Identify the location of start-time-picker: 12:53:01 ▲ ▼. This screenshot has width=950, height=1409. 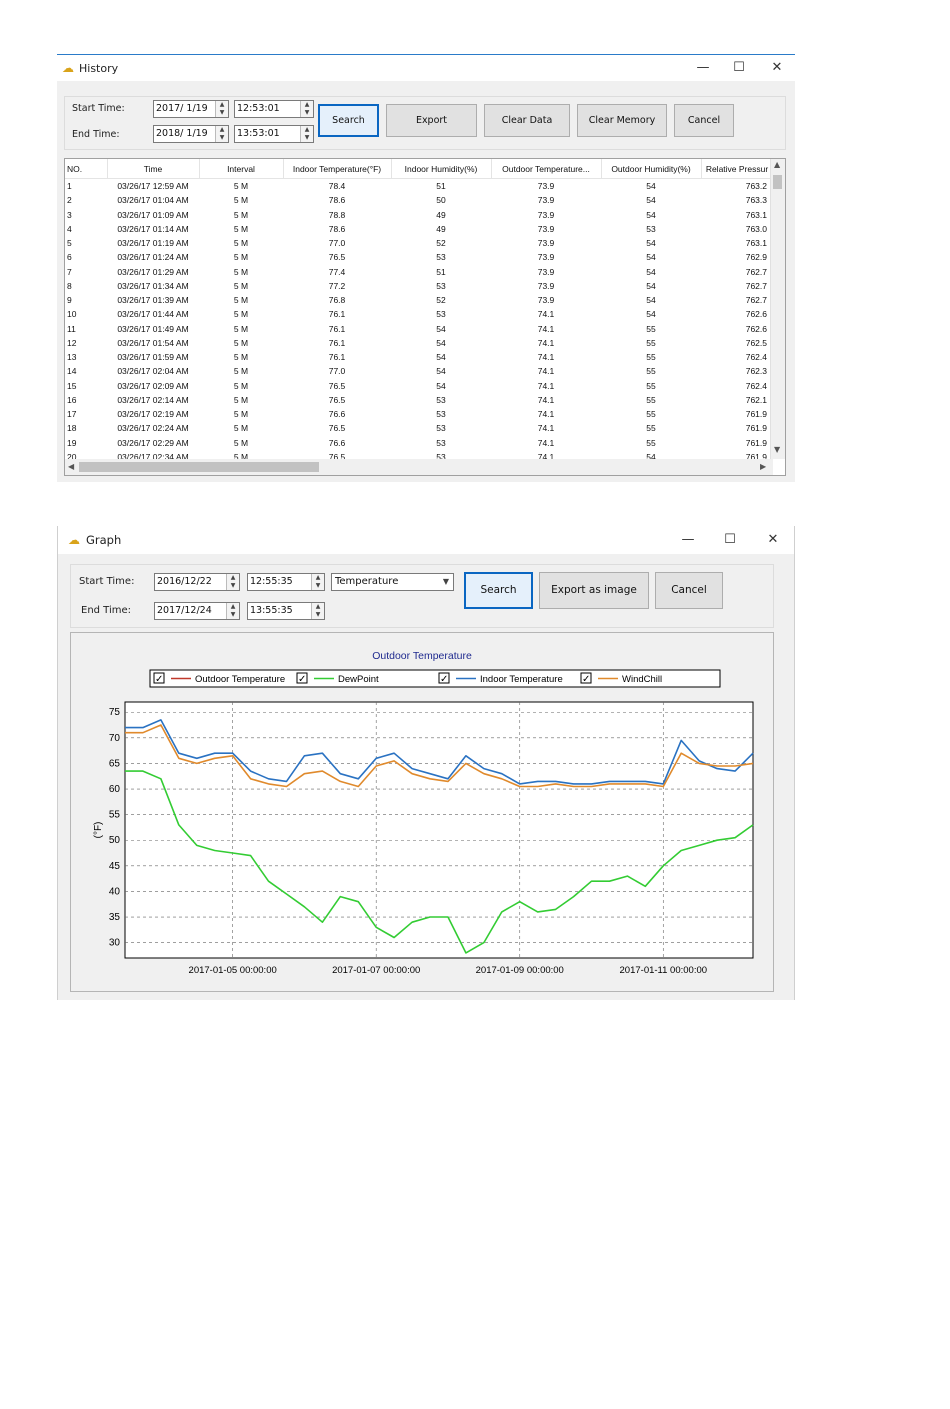
(274, 109).